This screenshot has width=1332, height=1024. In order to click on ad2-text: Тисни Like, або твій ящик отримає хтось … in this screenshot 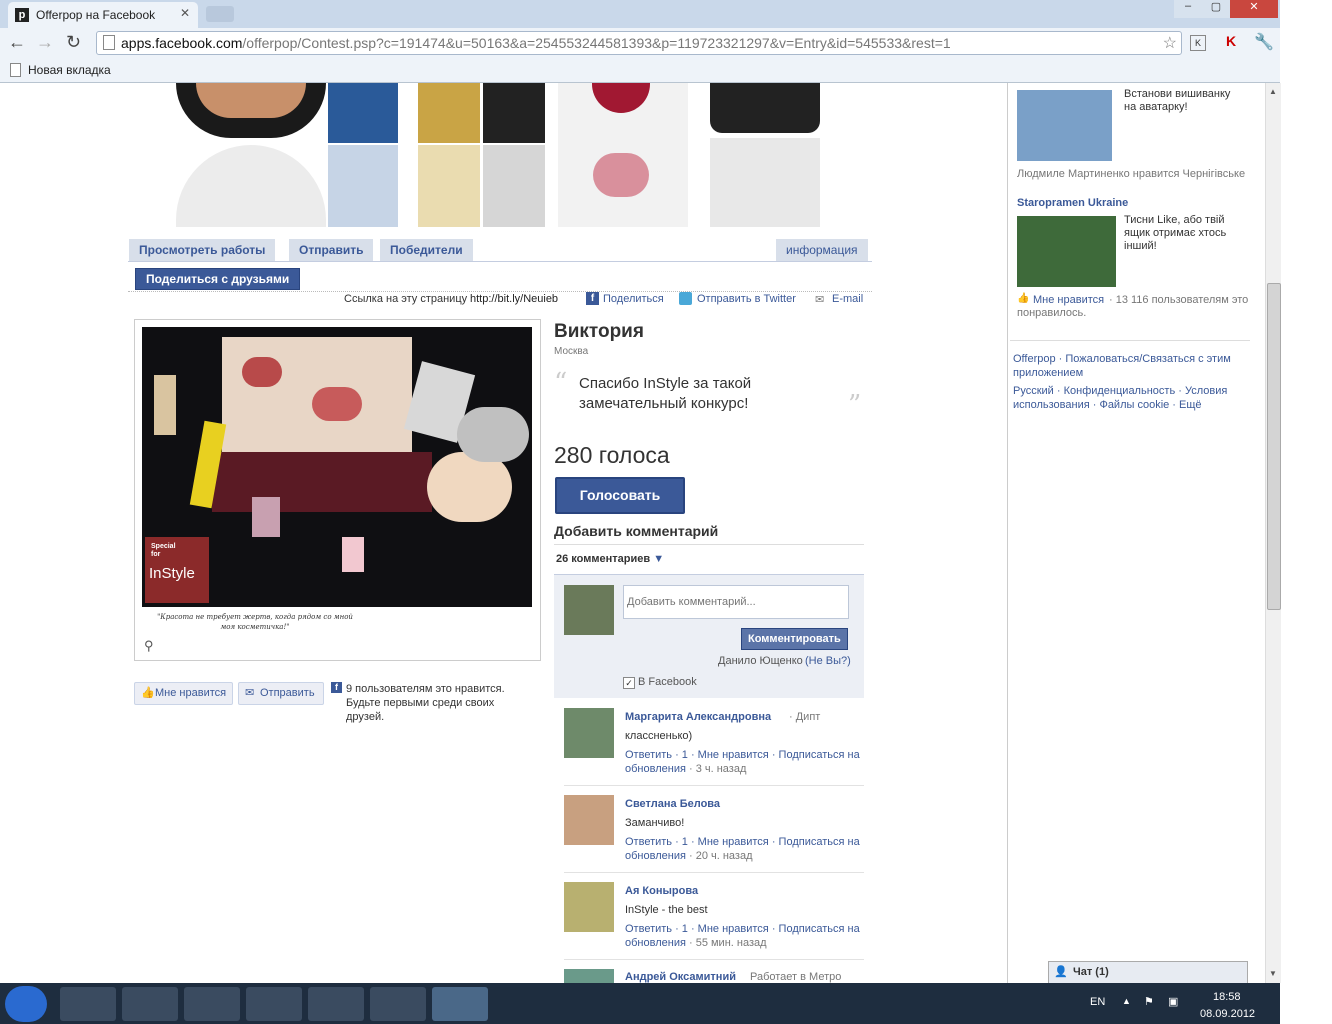, I will do `click(1175, 233)`.